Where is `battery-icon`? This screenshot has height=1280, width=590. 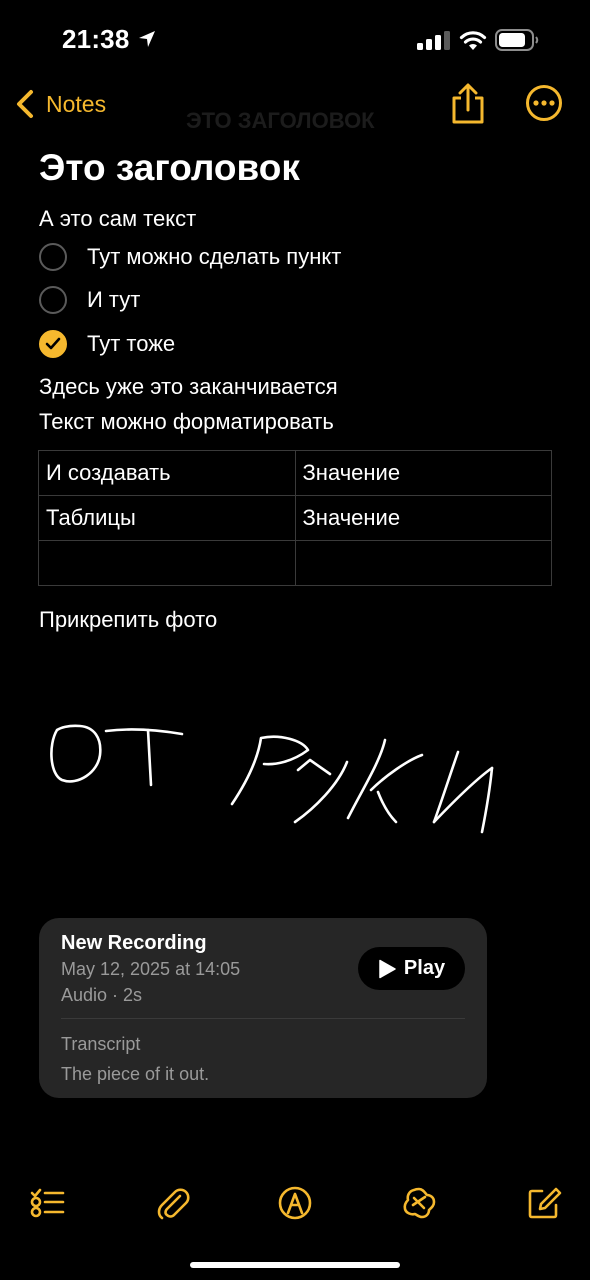
battery-icon is located at coordinates (517, 40).